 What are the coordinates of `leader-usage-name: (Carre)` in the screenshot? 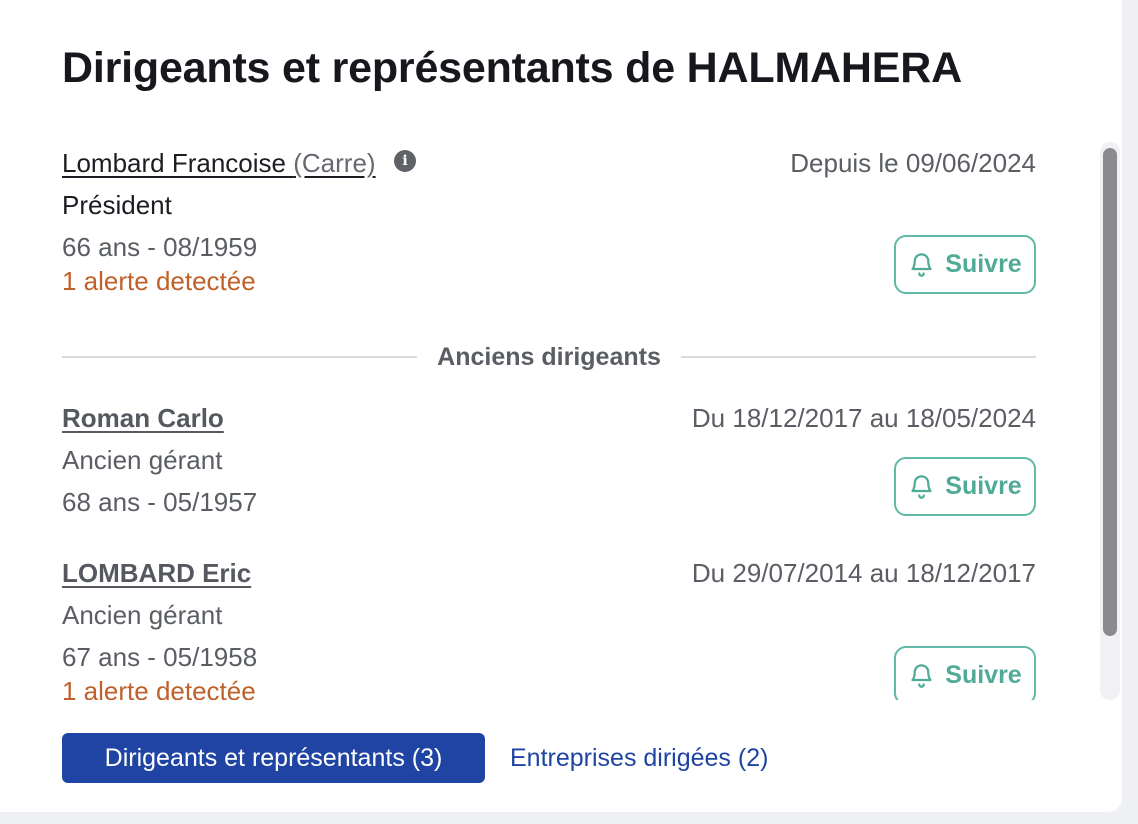 It's located at (334, 163).